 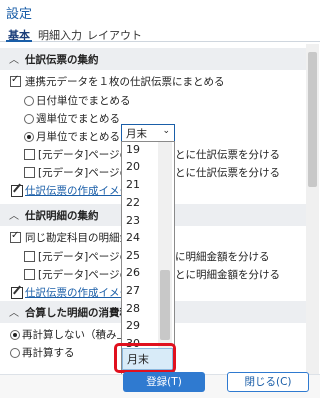 What do you see at coordinates (133, 220) in the screenshot?
I see `dropdown-option: 23` at bounding box center [133, 220].